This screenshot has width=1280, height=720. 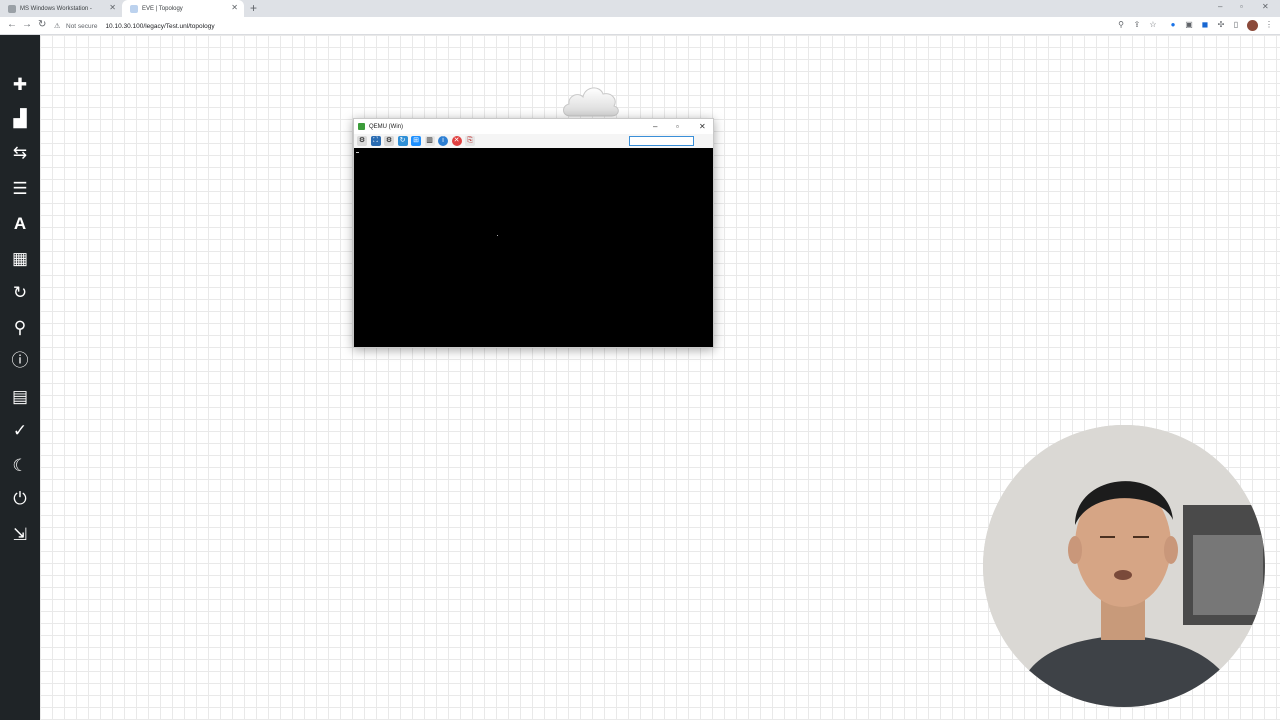 What do you see at coordinates (1252, 25) in the screenshot?
I see `profile-avatar` at bounding box center [1252, 25].